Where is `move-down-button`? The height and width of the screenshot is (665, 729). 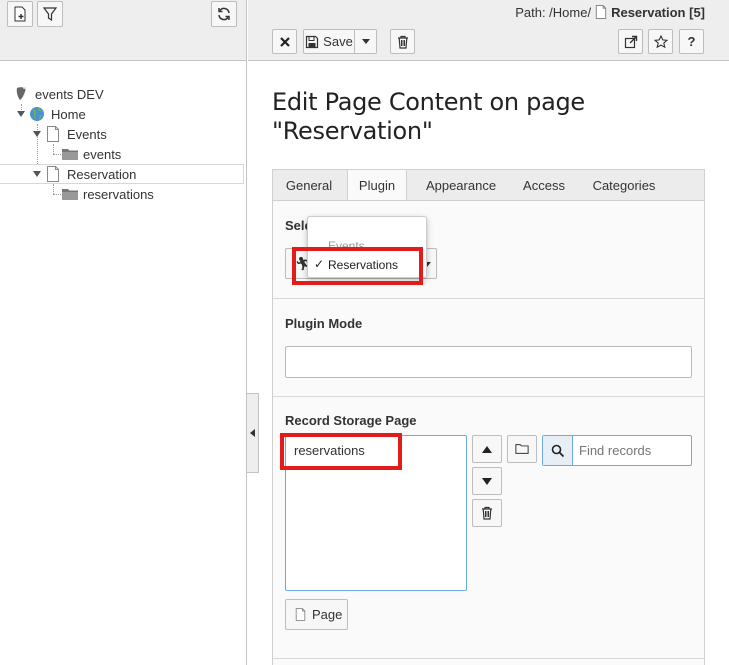
move-down-button is located at coordinates (487, 481).